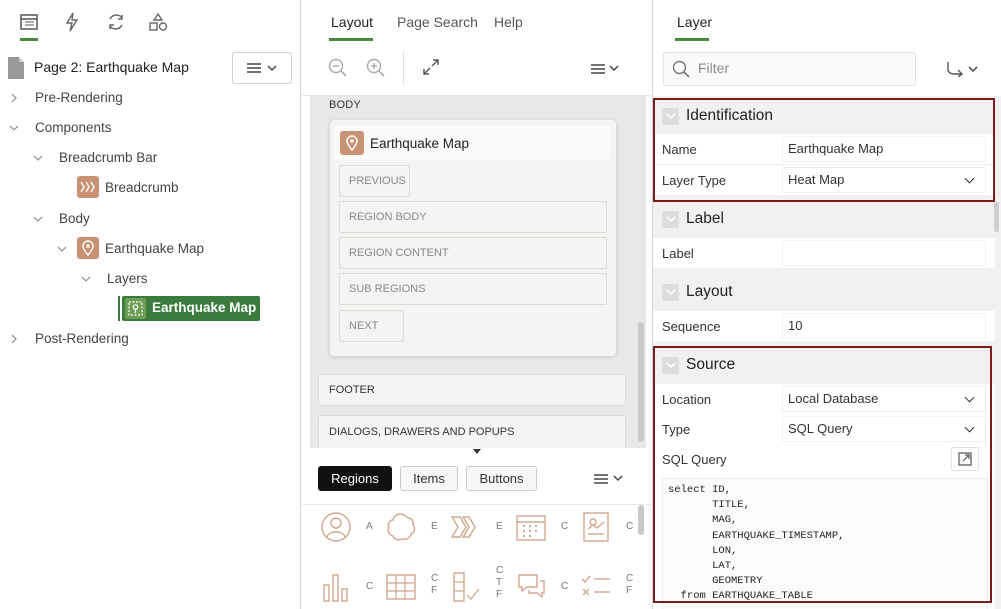  What do you see at coordinates (798, 68) in the screenshot?
I see `filter-input` at bounding box center [798, 68].